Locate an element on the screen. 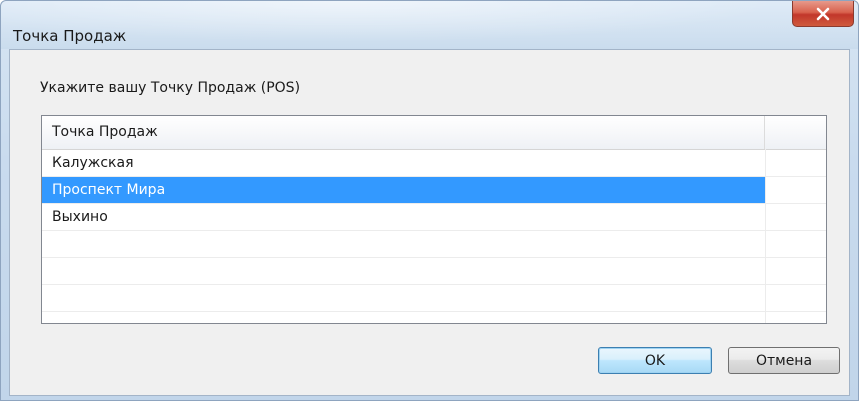 This screenshot has height=401, width=859. list-item-label: Проспект Мира is located at coordinates (109, 190).